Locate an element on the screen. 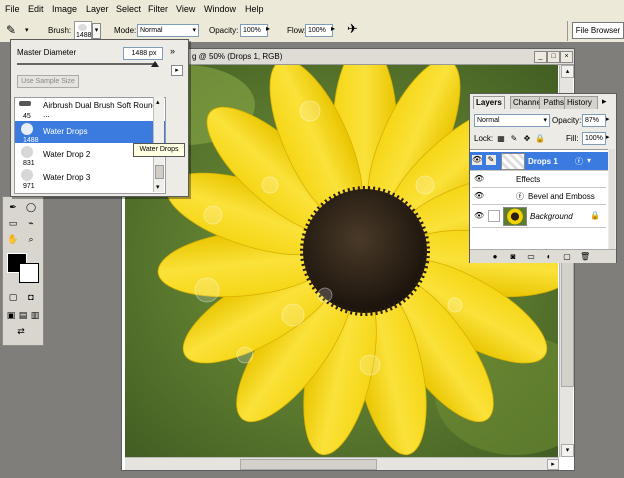 The height and width of the screenshot is (478, 624). screen-mode-2-icon: ▤ is located at coordinates (23, 315).